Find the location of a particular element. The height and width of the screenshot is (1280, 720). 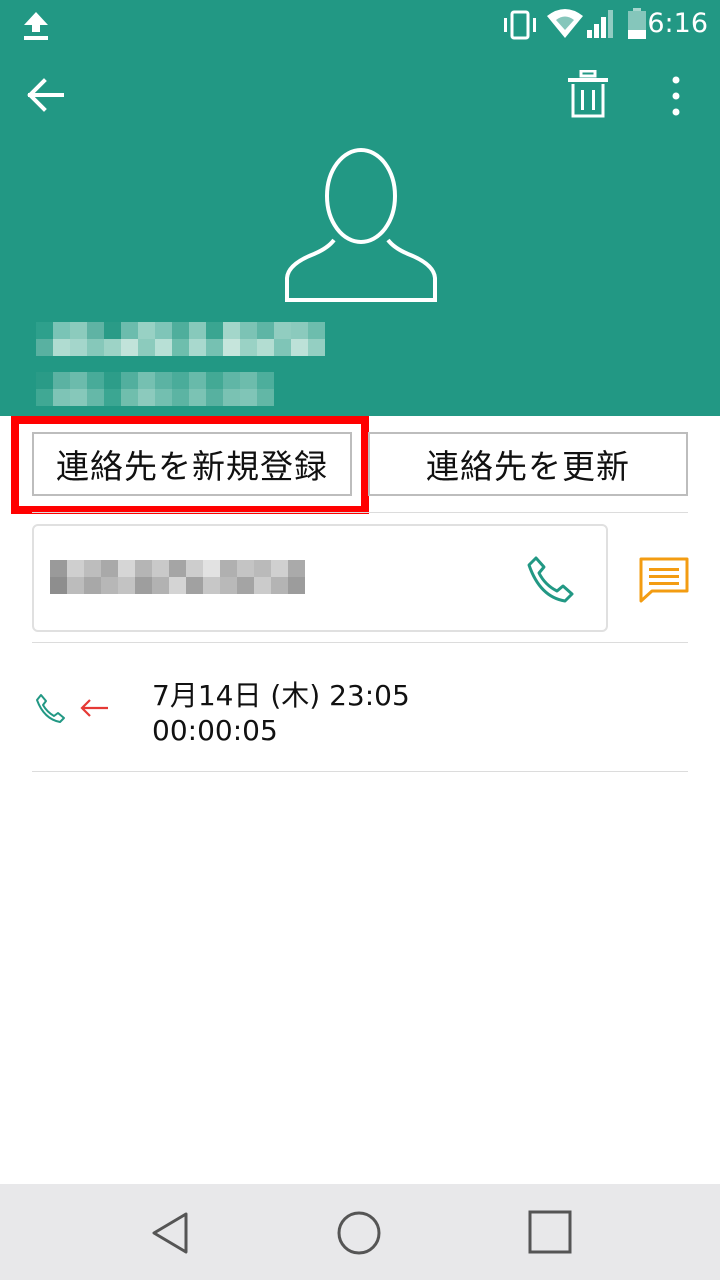

incoming-call-icon is located at coordinates (74, 708).